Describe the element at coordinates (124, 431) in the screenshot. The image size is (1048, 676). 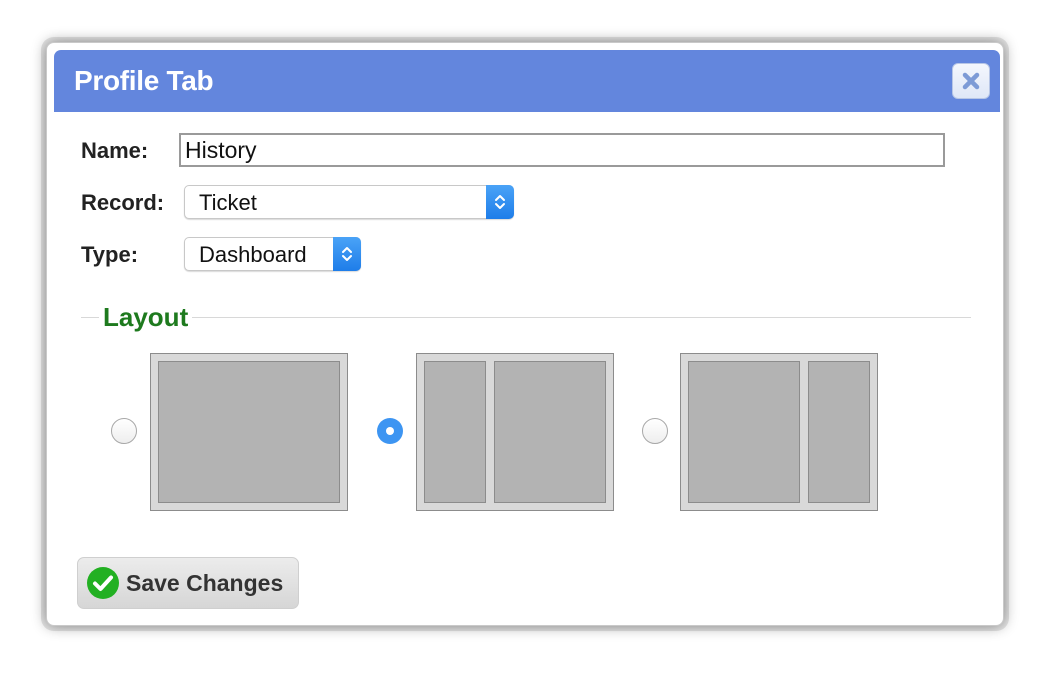
I see `layout-radio-single` at that location.